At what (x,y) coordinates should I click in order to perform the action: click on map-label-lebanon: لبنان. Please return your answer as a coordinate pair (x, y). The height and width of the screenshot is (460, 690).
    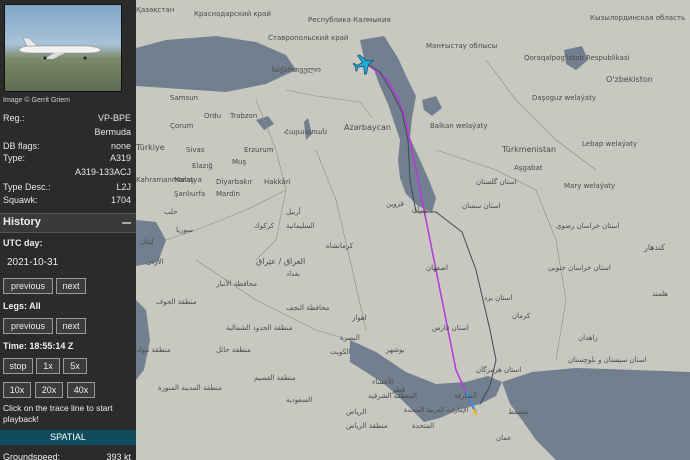
    Looking at the image, I should click on (147, 242).